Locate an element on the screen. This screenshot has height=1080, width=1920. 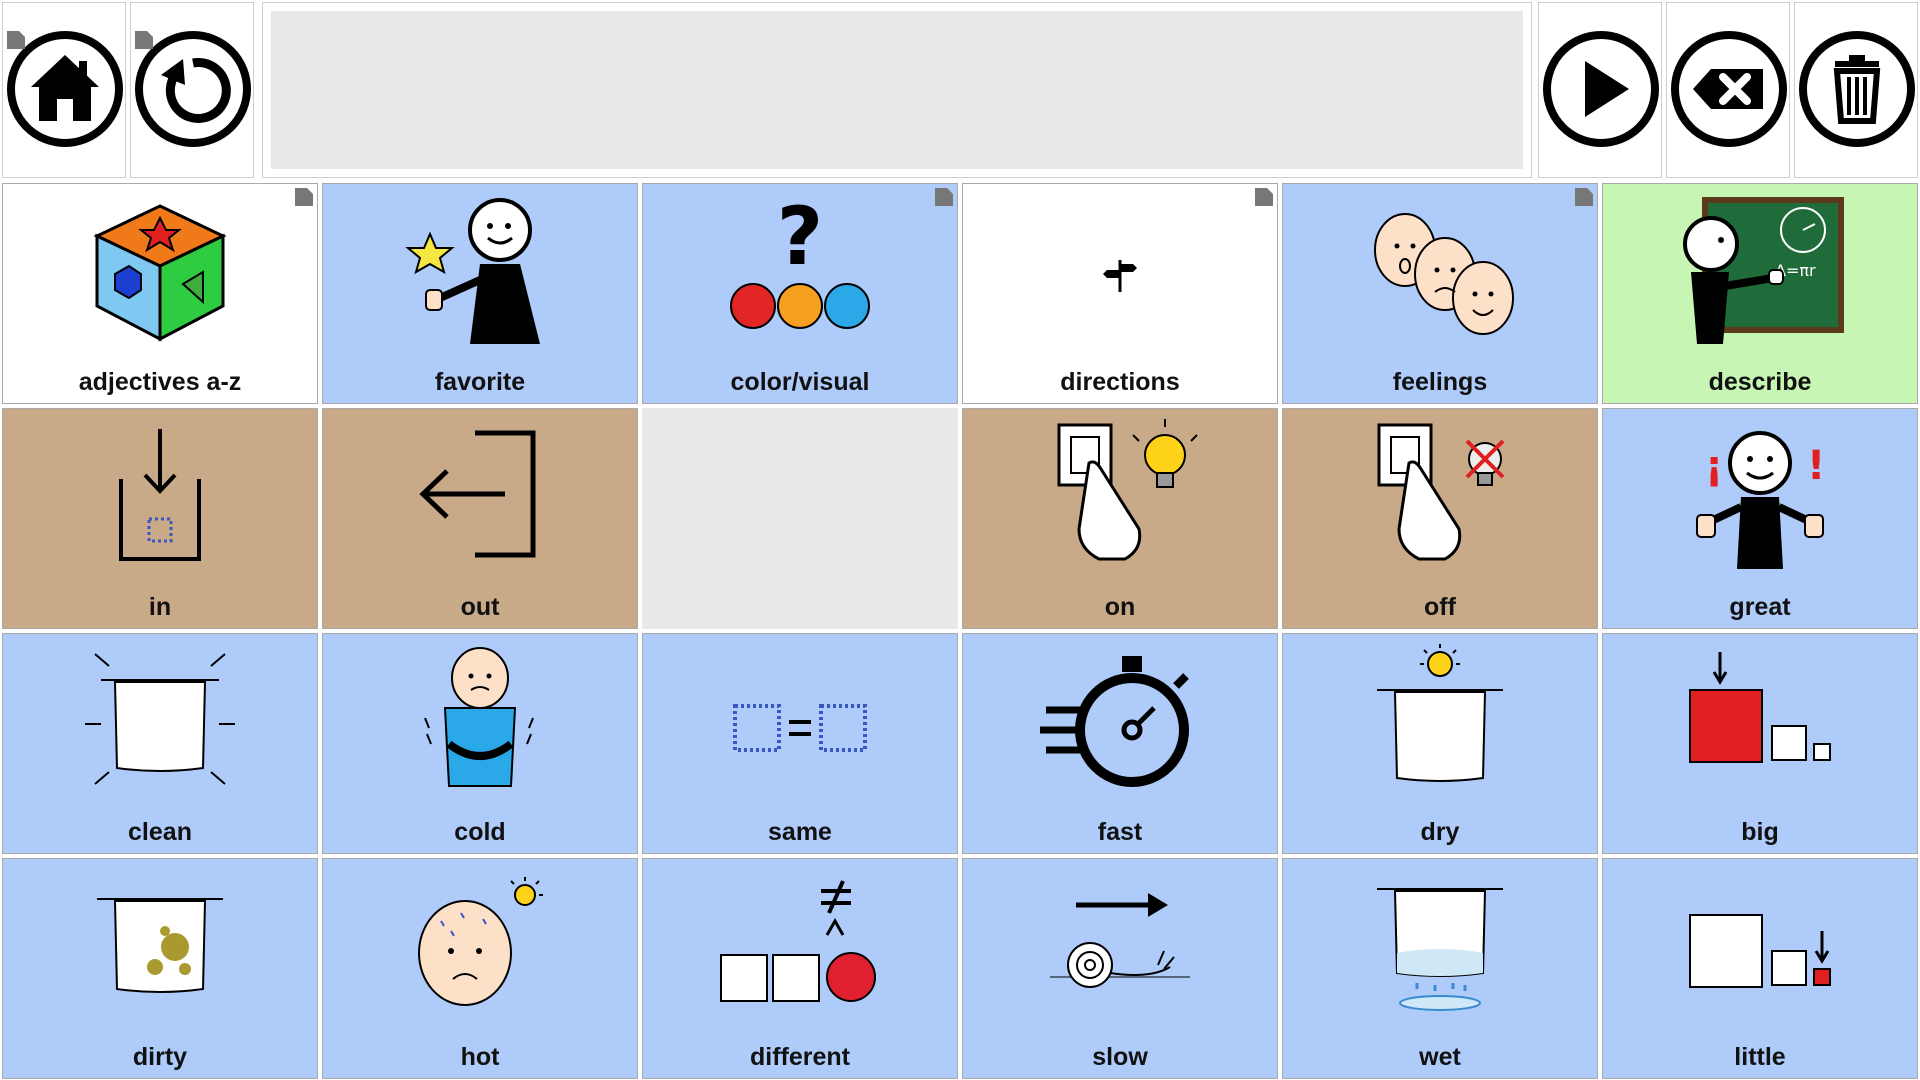
cell-label: slow is located at coordinates (1120, 1057).